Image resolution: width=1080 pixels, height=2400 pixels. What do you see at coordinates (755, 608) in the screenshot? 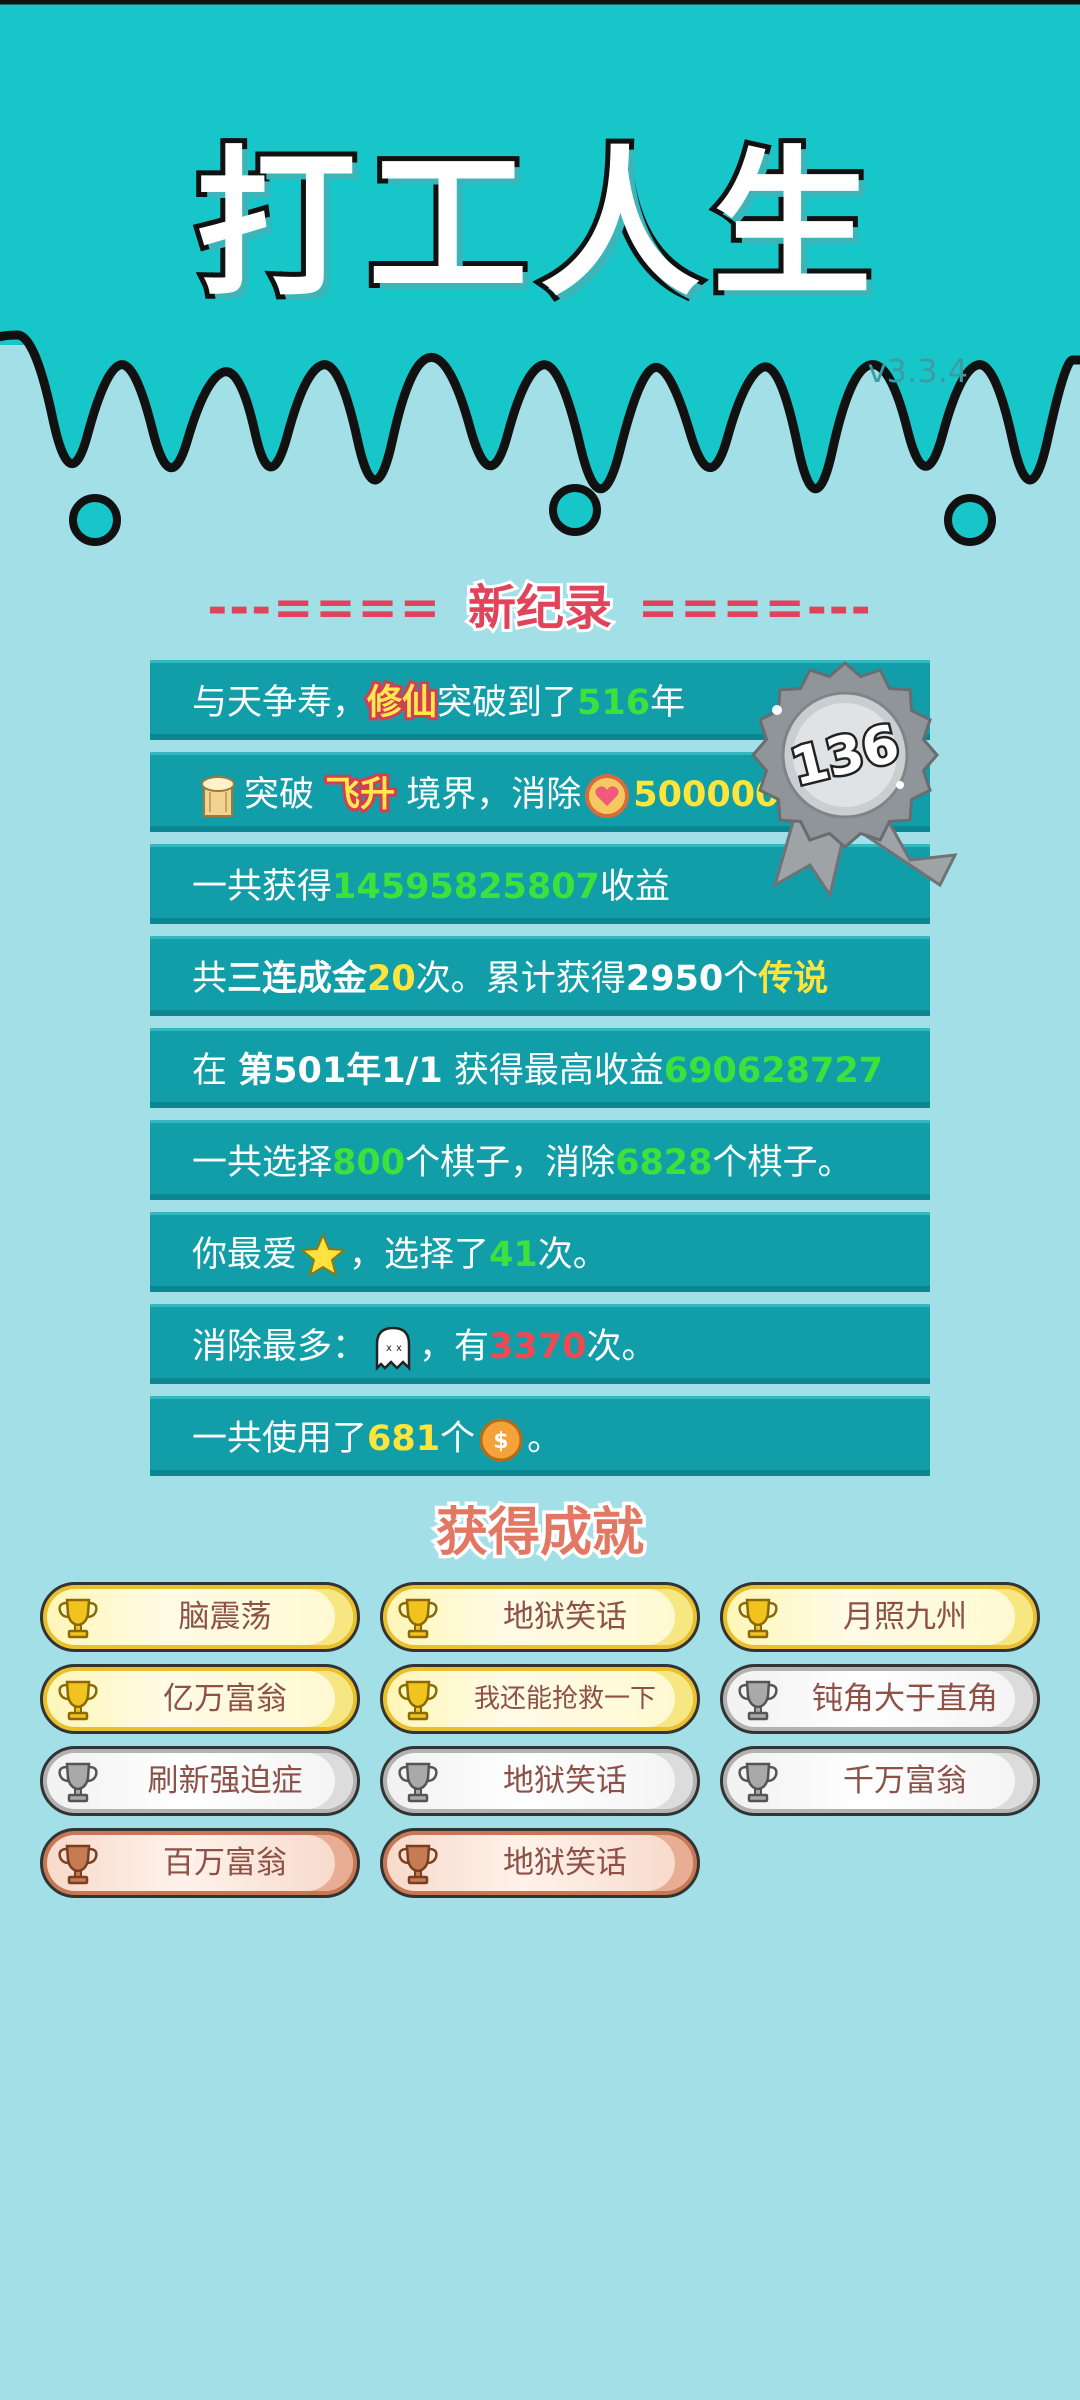
I see `heading-right-decoration: ====---` at bounding box center [755, 608].